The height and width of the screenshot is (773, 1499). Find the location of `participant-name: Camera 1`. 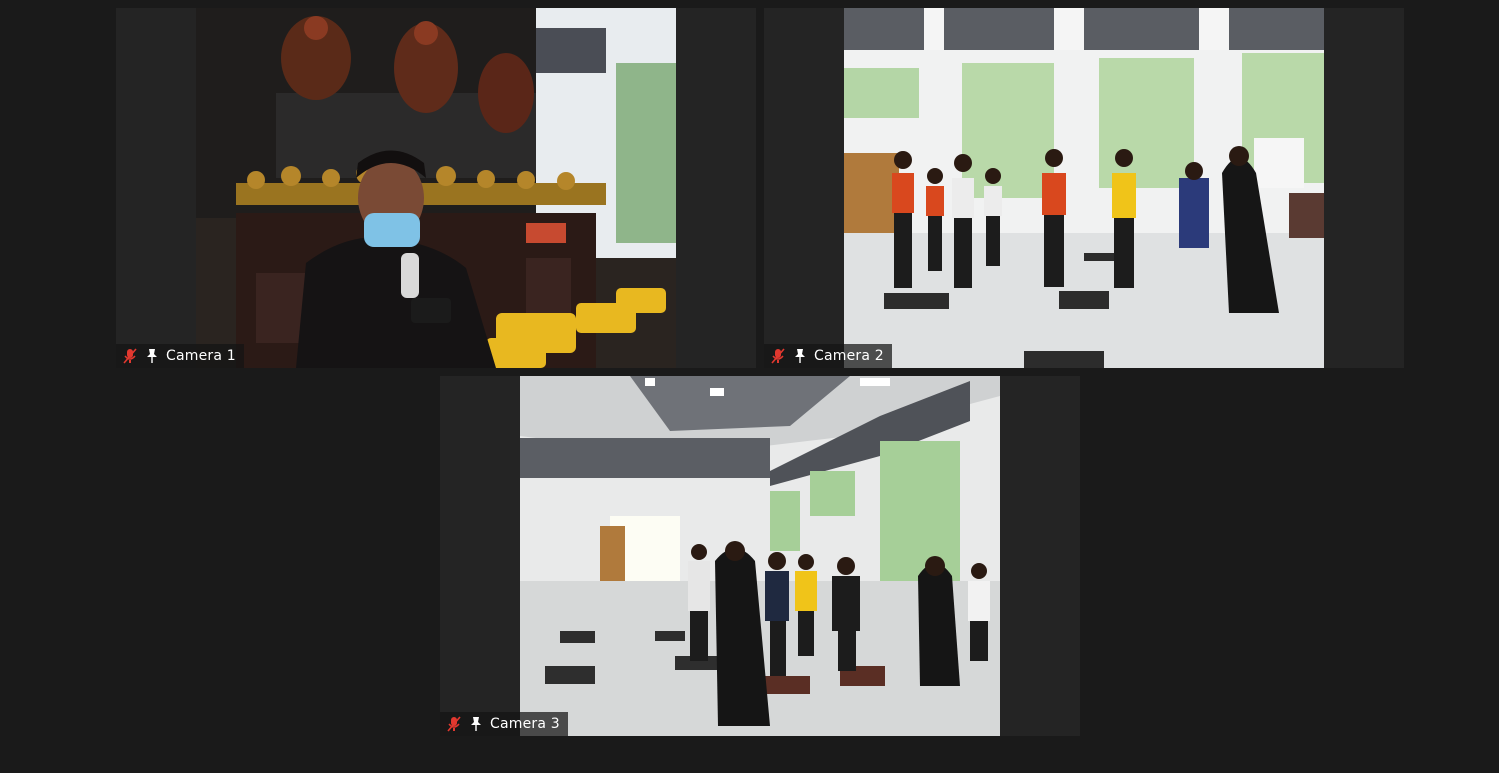

participant-name: Camera 1 is located at coordinates (201, 356).